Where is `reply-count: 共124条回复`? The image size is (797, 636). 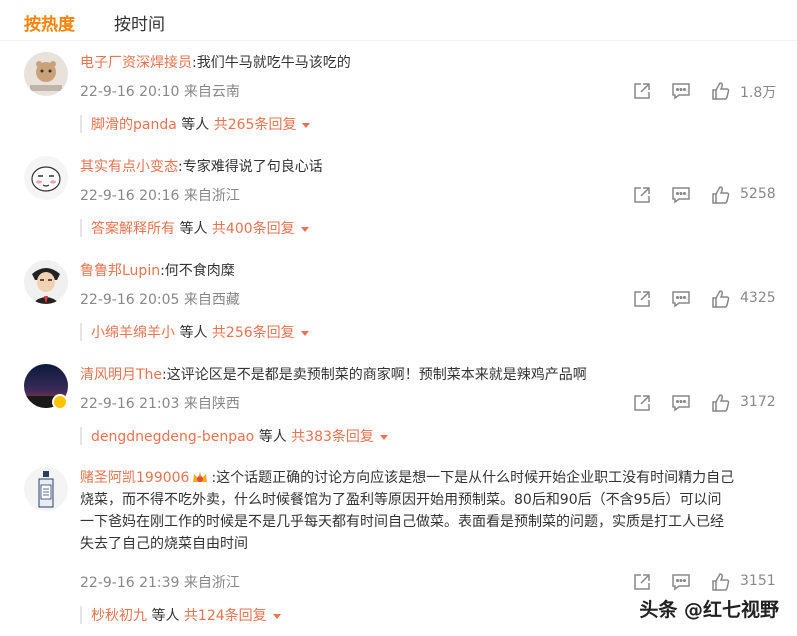
reply-count: 共124条回复 is located at coordinates (225, 616).